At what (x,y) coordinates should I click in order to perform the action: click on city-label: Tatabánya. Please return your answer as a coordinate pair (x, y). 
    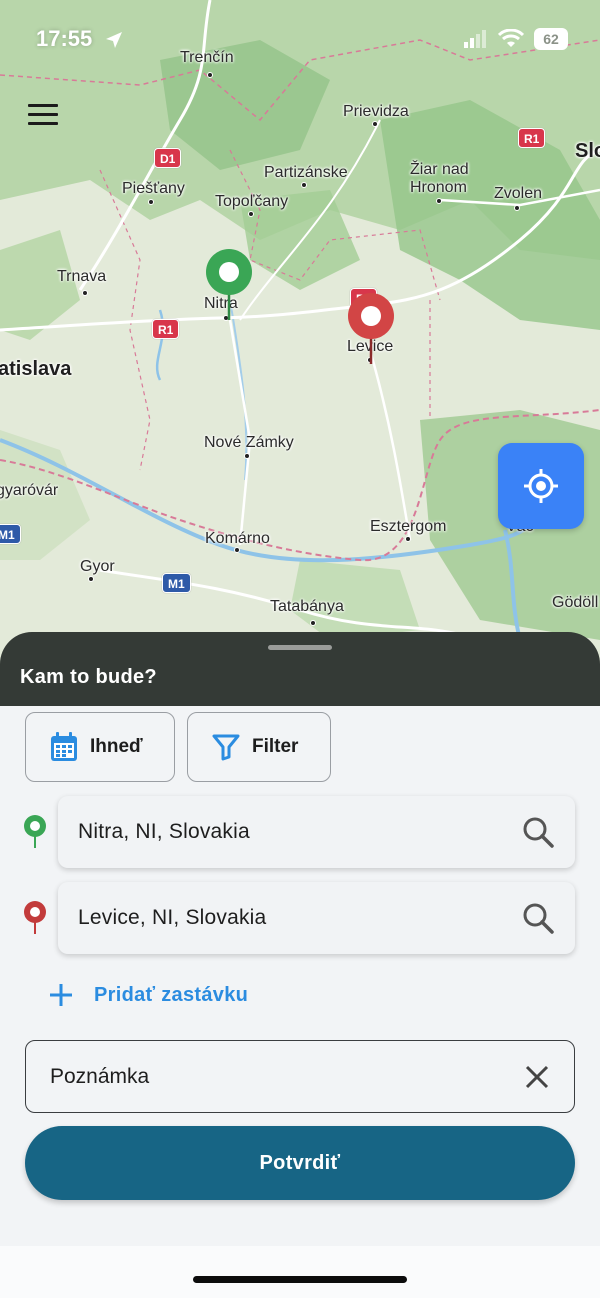
    Looking at the image, I should click on (307, 606).